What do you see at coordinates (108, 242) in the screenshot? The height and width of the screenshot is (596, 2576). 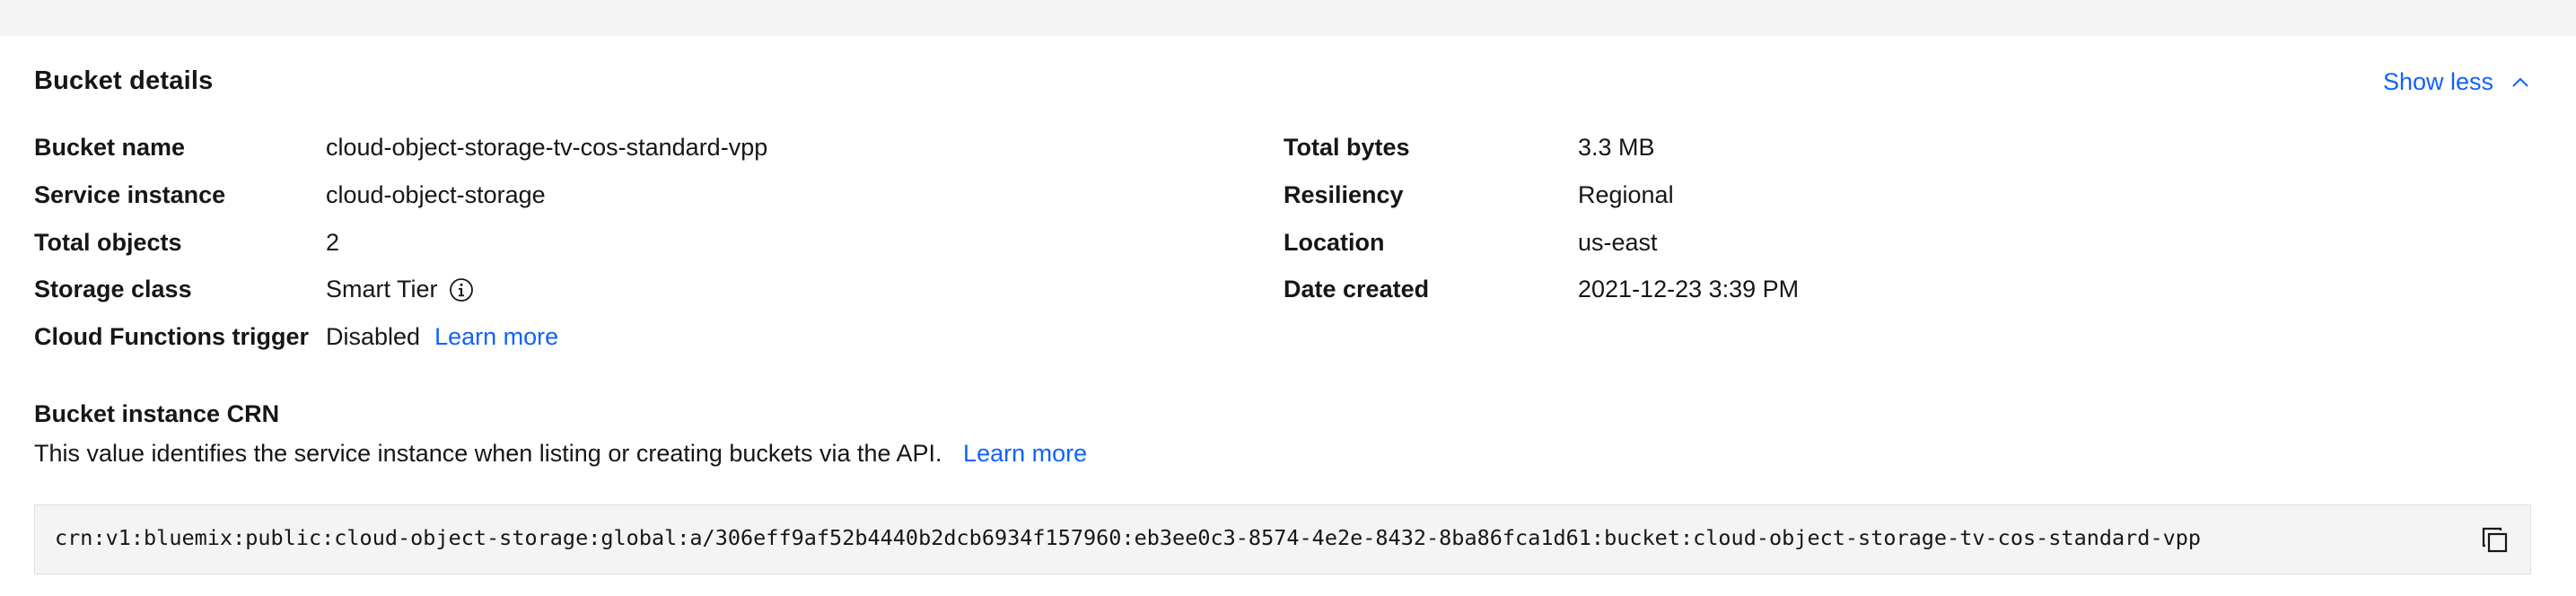 I see `detail-label: Total objects` at bounding box center [108, 242].